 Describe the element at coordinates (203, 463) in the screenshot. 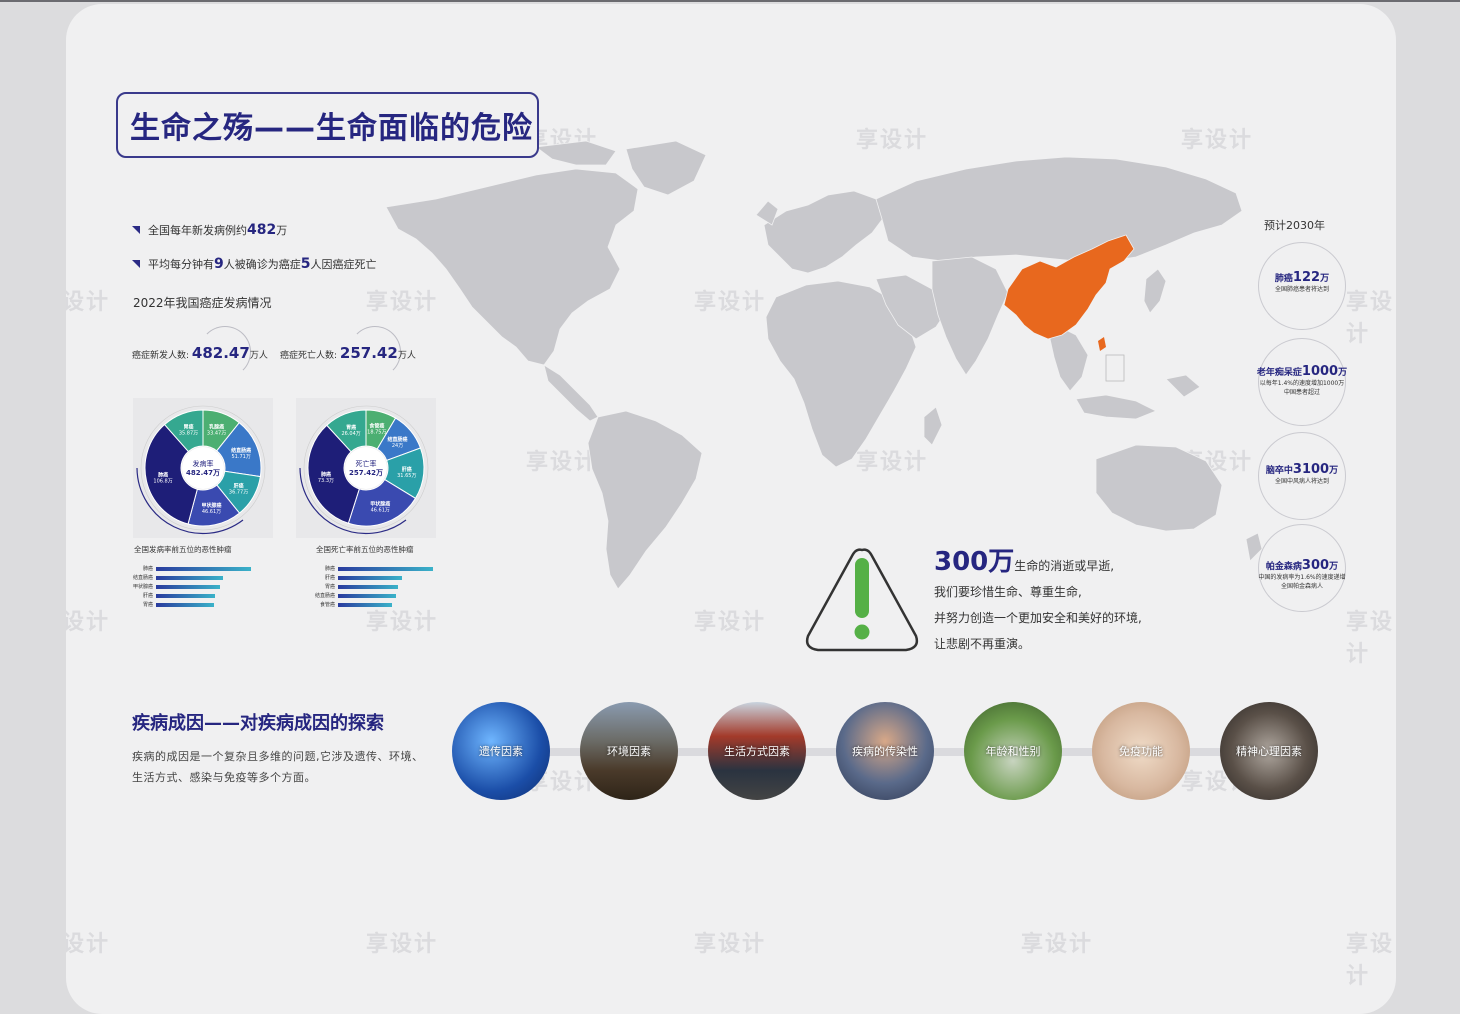

I see `center-label: 发病率` at that location.